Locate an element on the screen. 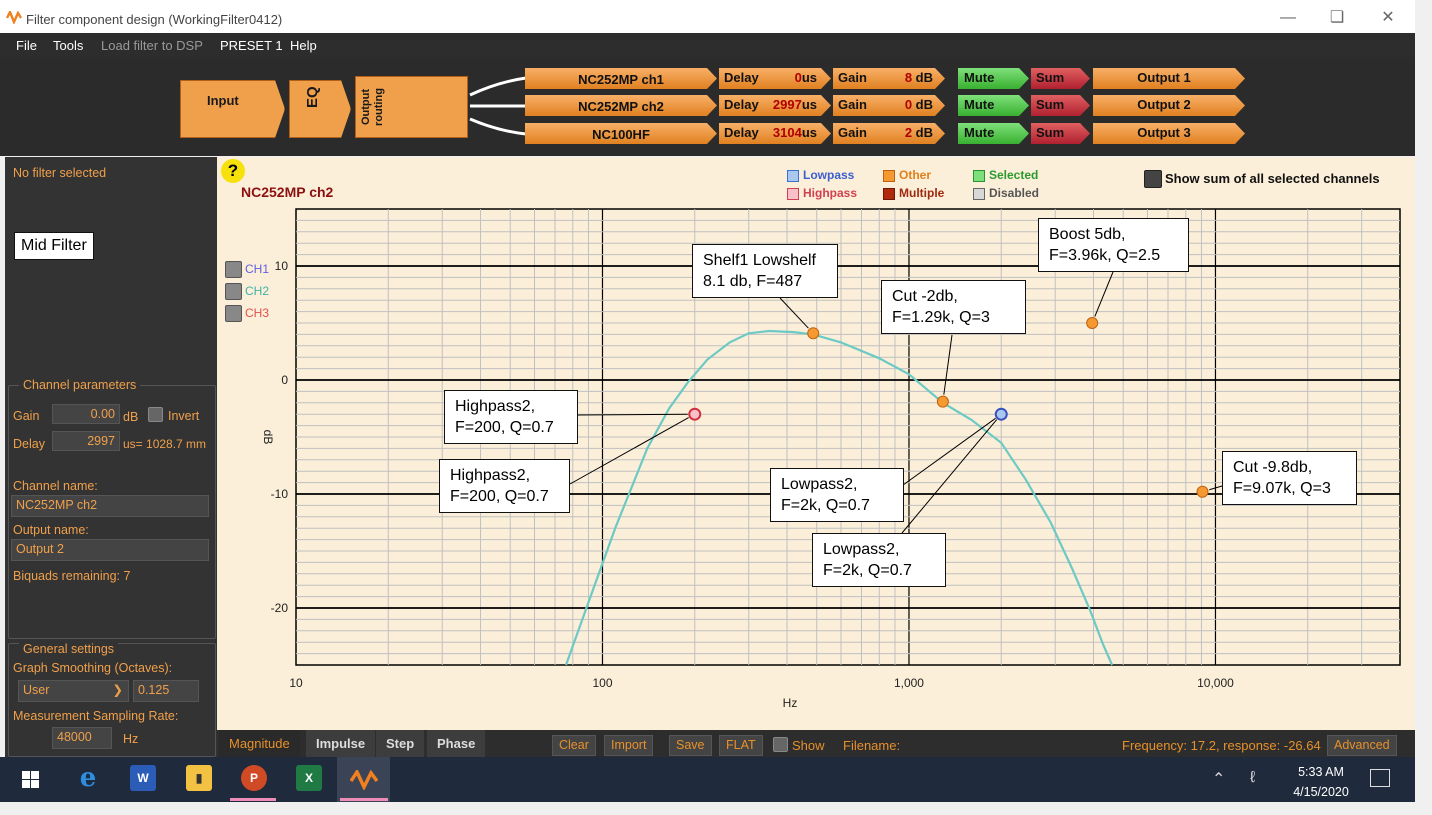  annotation-callout: Cut -9.8db, F=9.07k, Q=3 is located at coordinates (1289, 478).